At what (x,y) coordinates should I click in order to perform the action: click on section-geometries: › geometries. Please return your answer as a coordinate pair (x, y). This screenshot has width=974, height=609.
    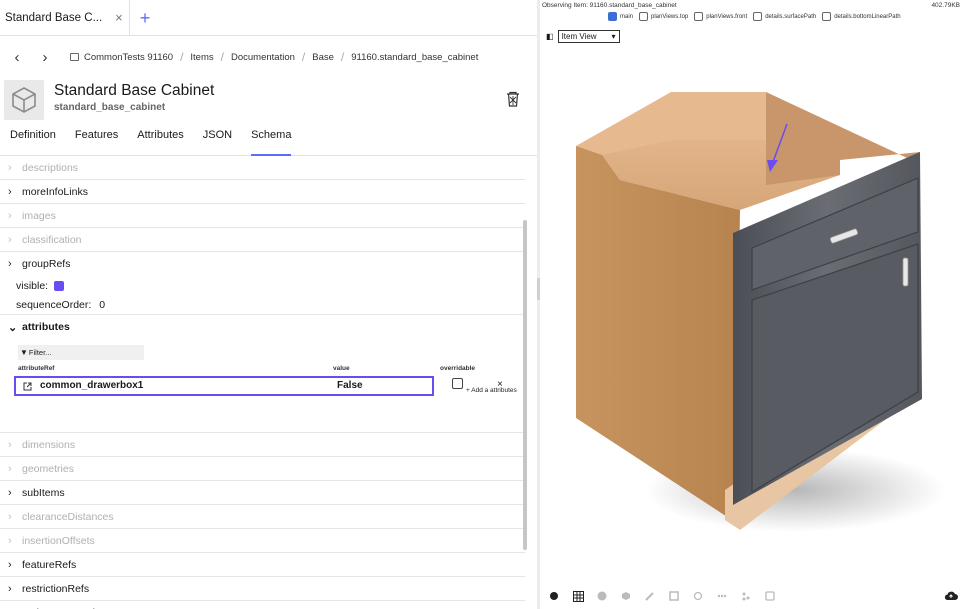
    Looking at the image, I should click on (262, 469).